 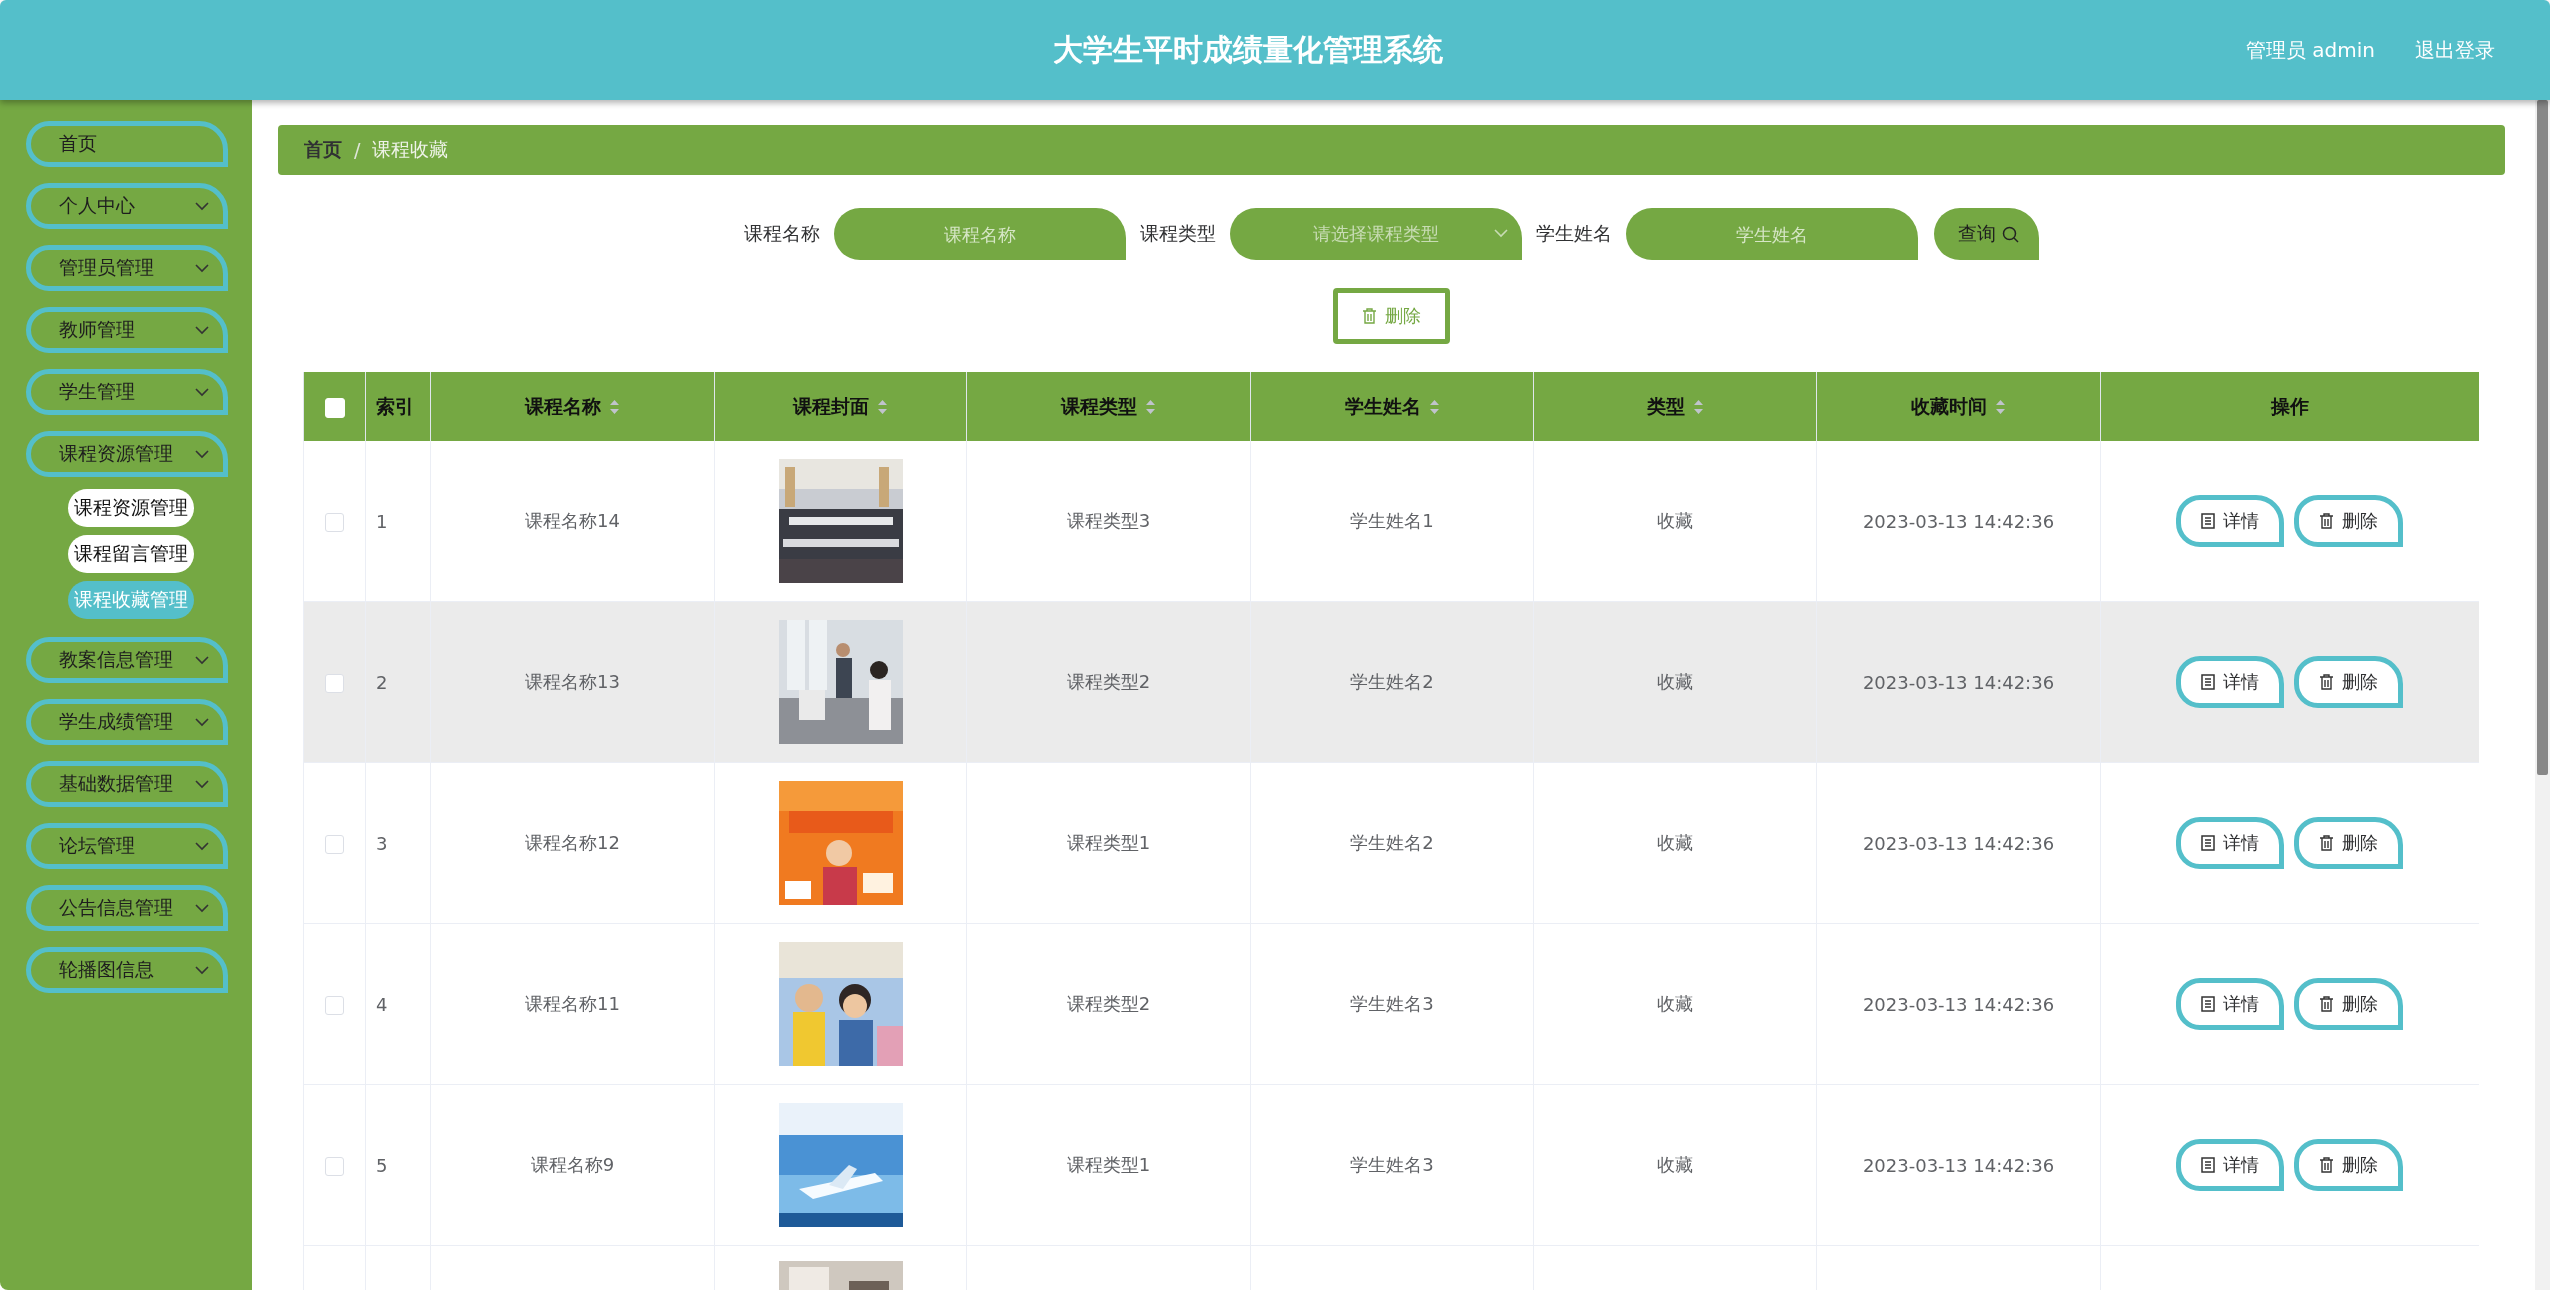 What do you see at coordinates (572, 520) in the screenshot?
I see `table-cell: 课程名称14` at bounding box center [572, 520].